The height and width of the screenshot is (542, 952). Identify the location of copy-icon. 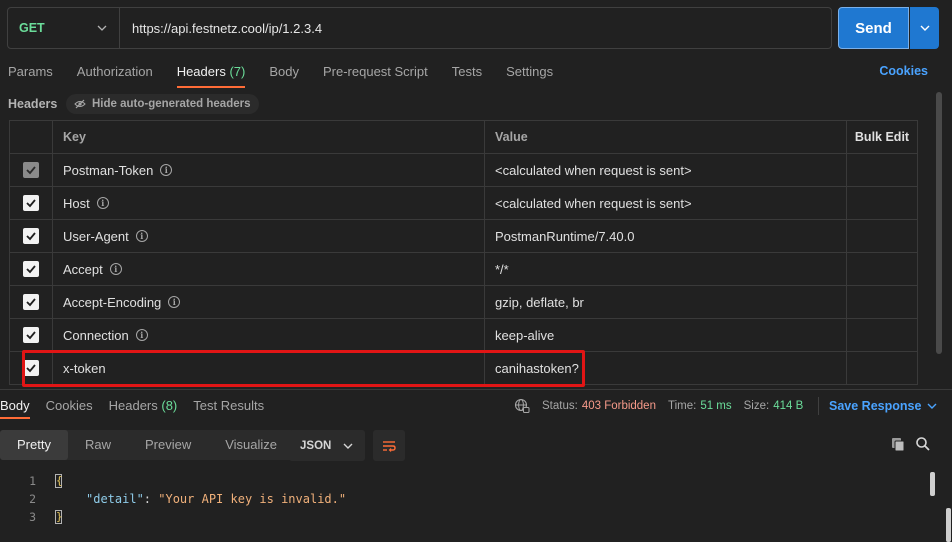
(898, 444).